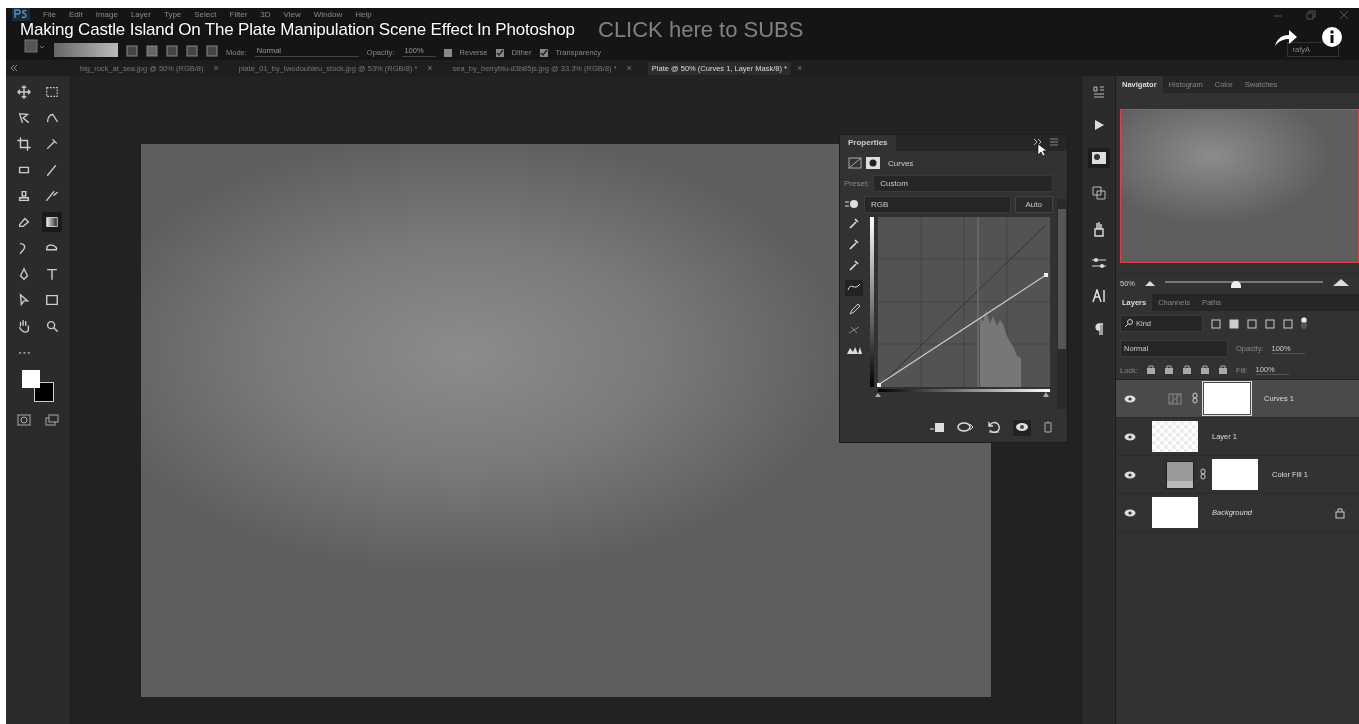  What do you see at coordinates (21, 15) in the screenshot?
I see `app-logo-icon` at bounding box center [21, 15].